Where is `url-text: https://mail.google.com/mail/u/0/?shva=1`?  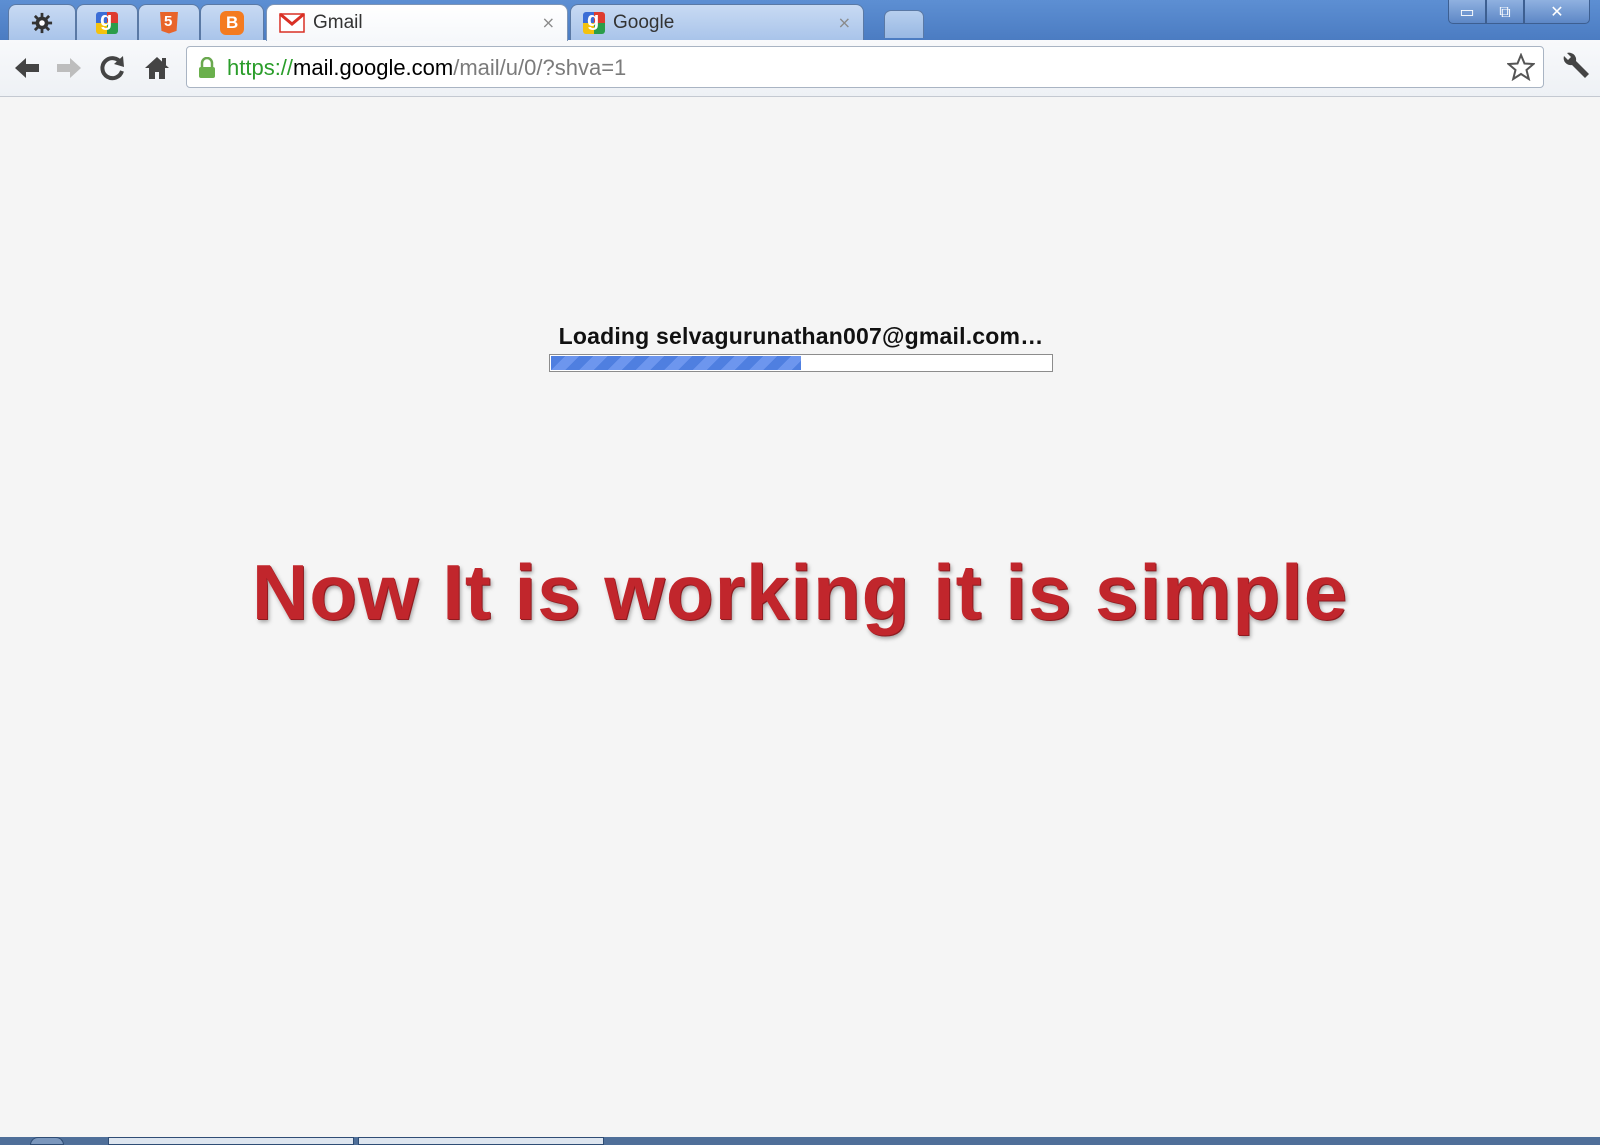
url-text: https://mail.google.com/mail/u/0/?shva=1 is located at coordinates (426, 68).